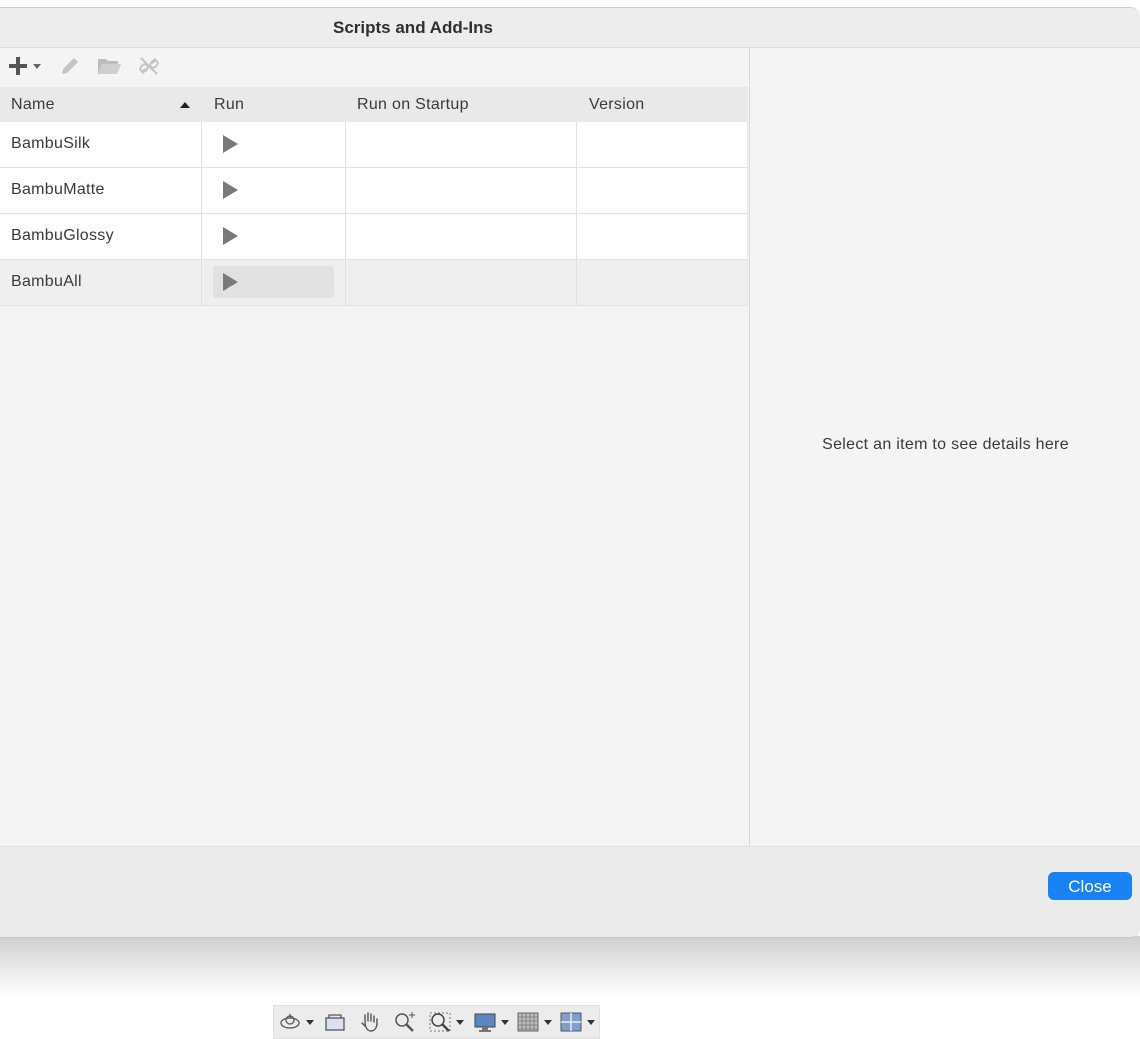  I want to click on display-settings-icon, so click(485, 1022).